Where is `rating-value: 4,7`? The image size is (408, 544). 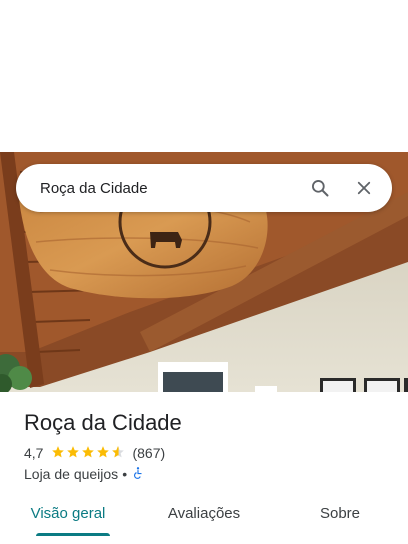
rating-value: 4,7 is located at coordinates (34, 453).